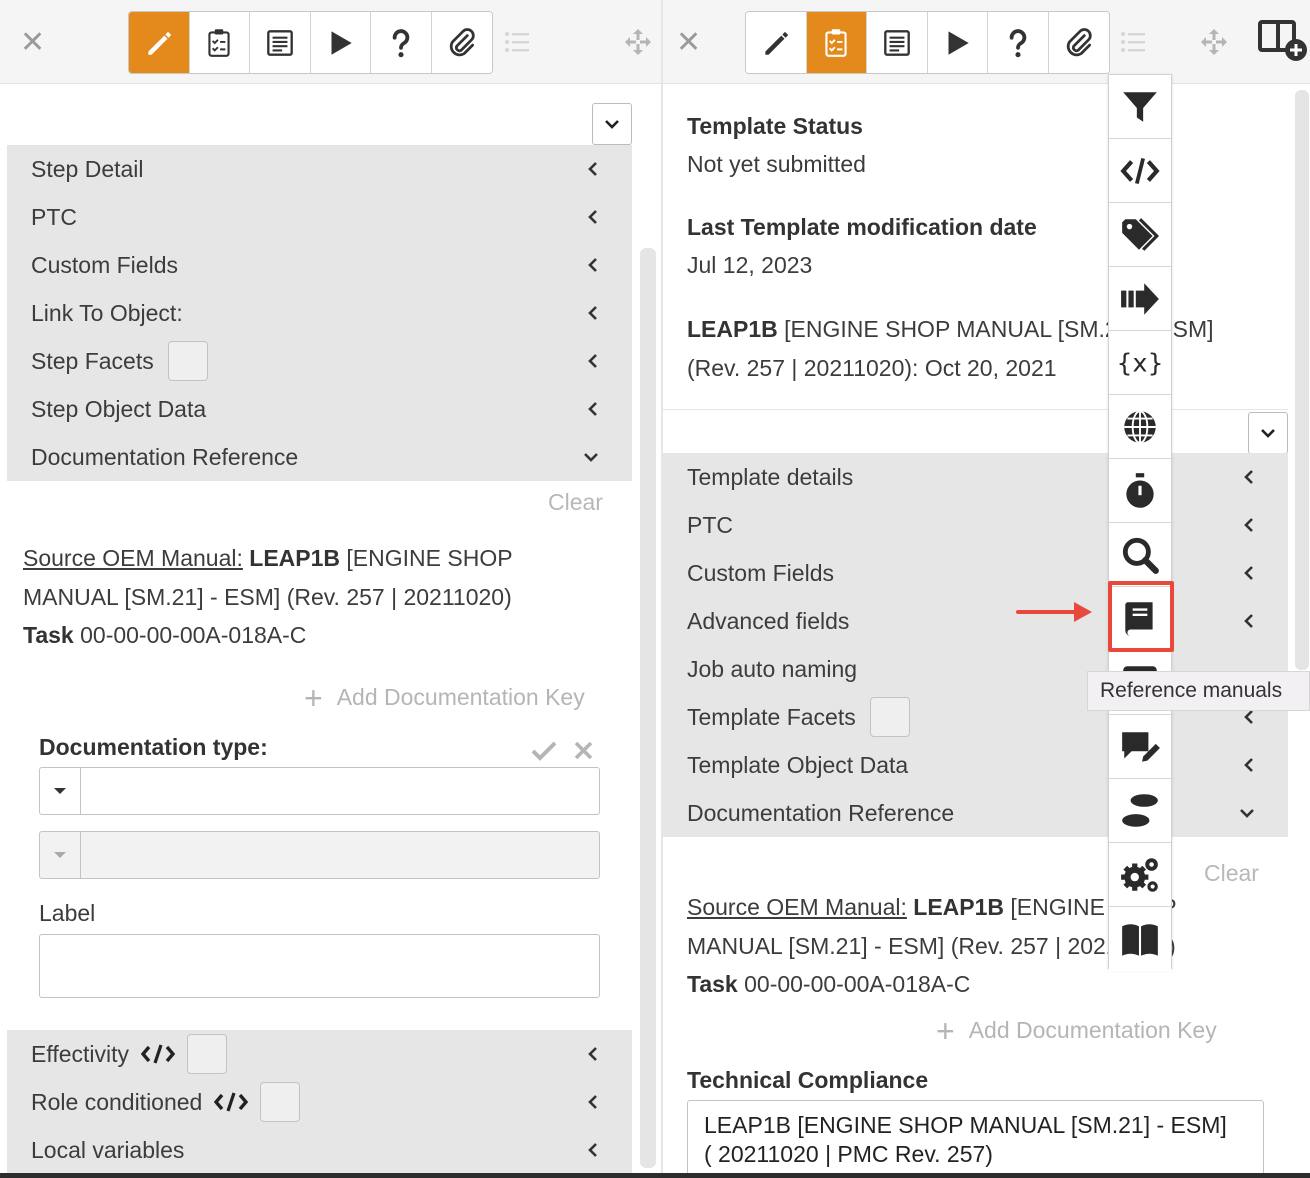  Describe the element at coordinates (798, 717) in the screenshot. I see `section-template-facets: Template Facets` at that location.